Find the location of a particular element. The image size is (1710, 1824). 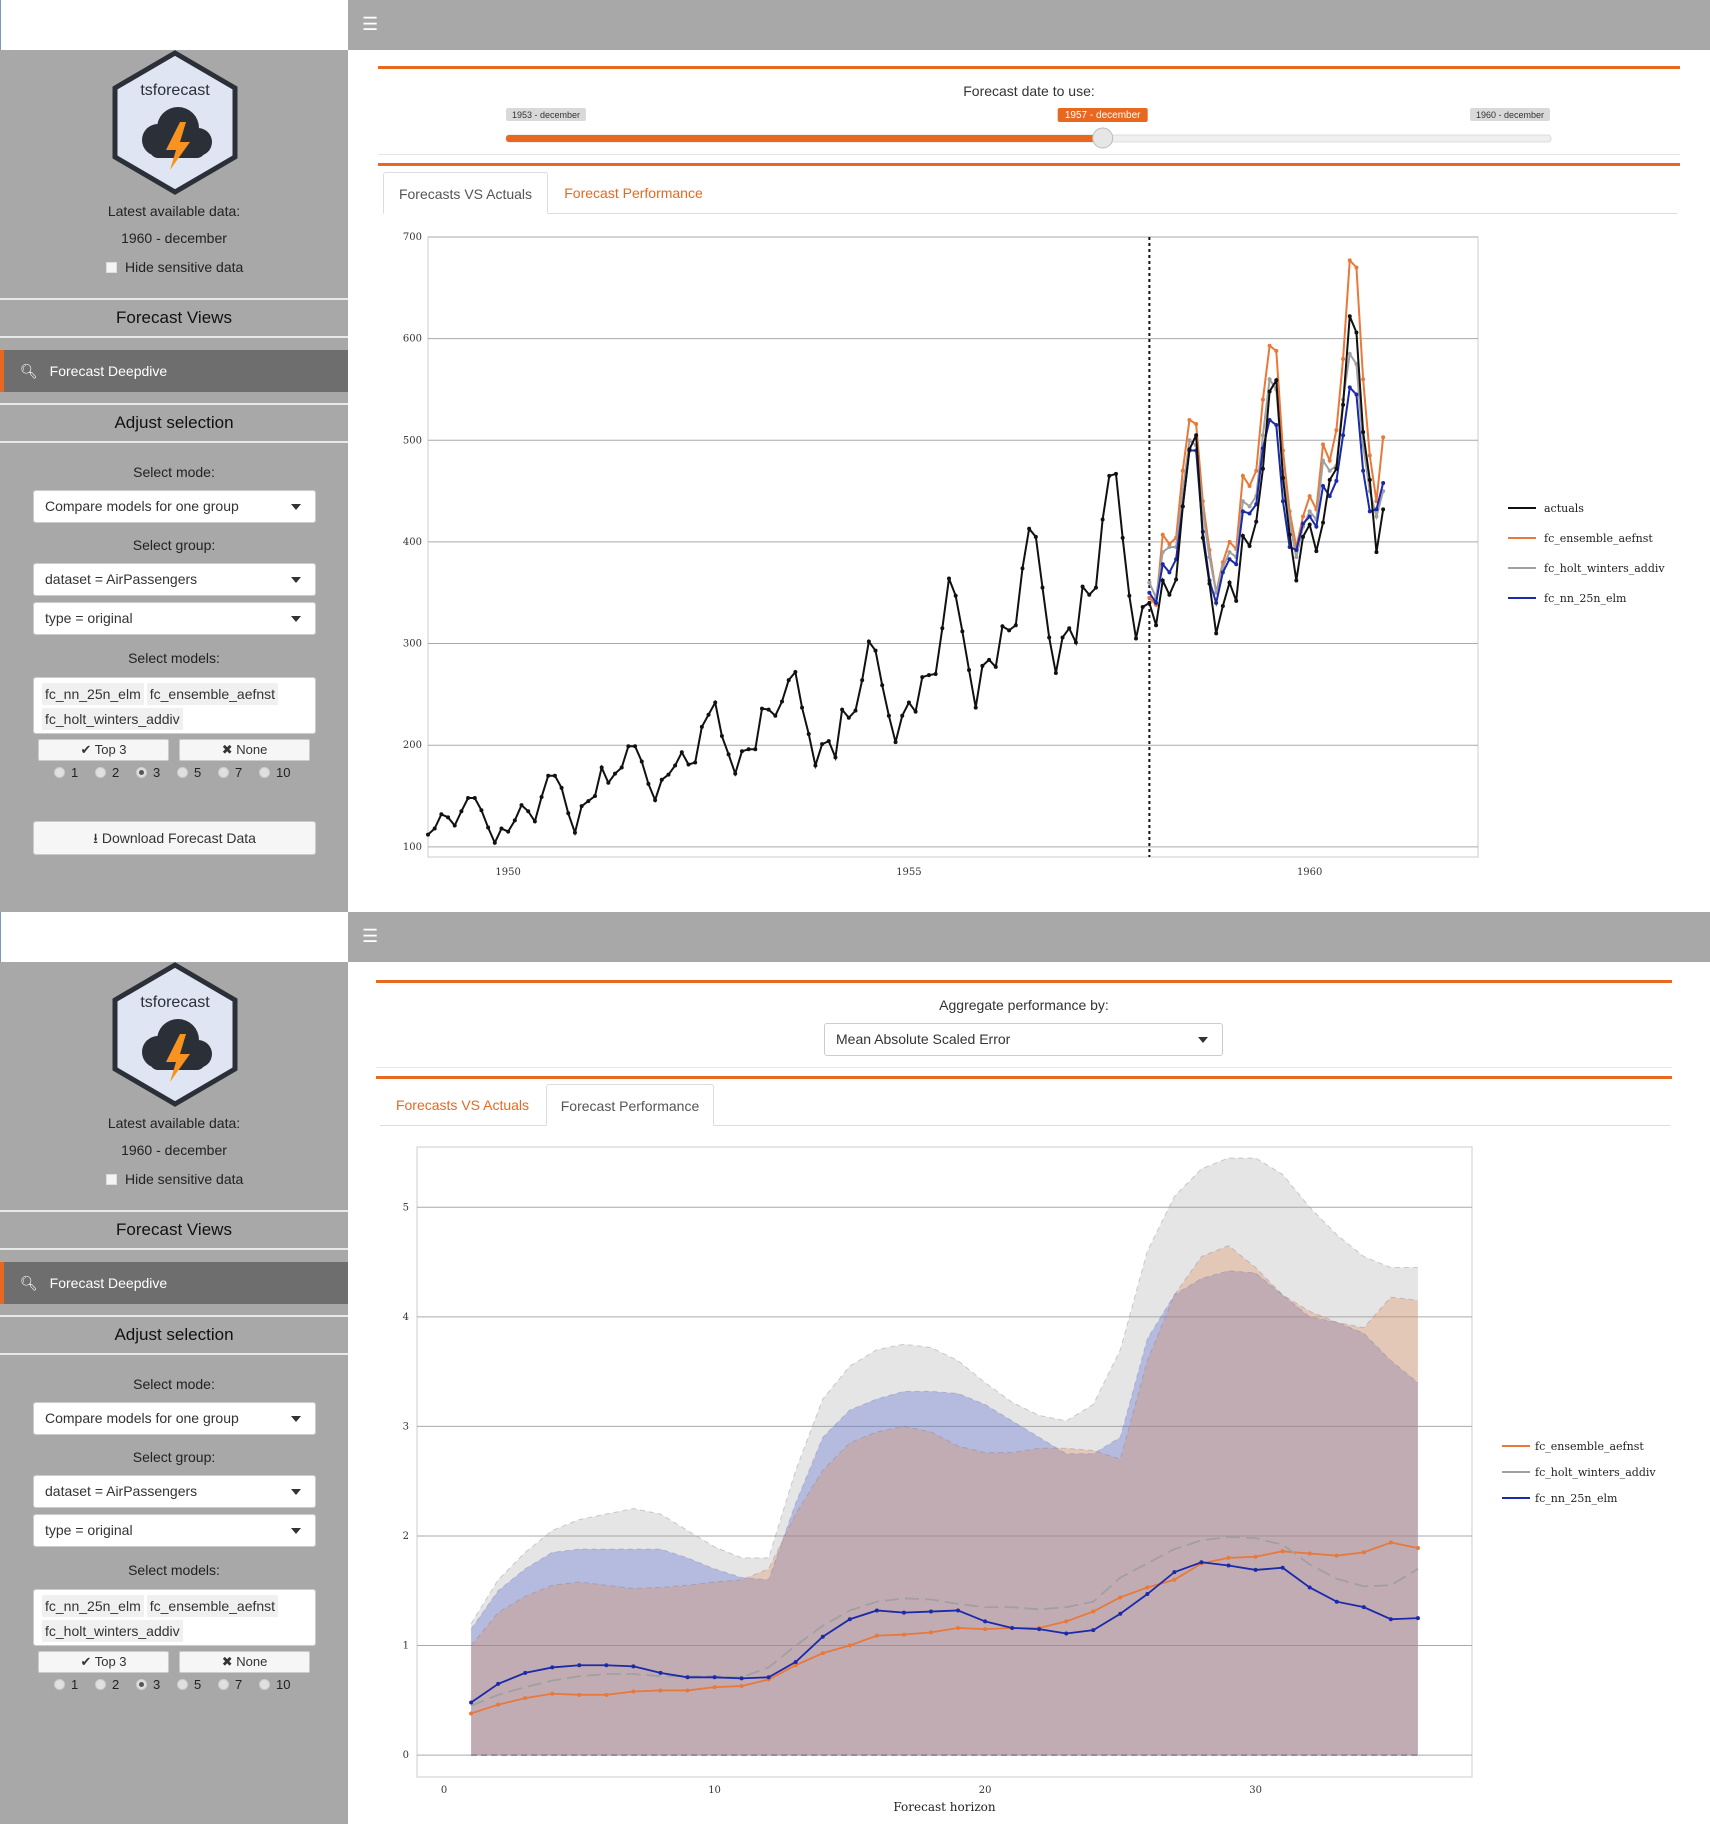

legend-label: fc_holt_winters_addiv is located at coordinates (1595, 1472).